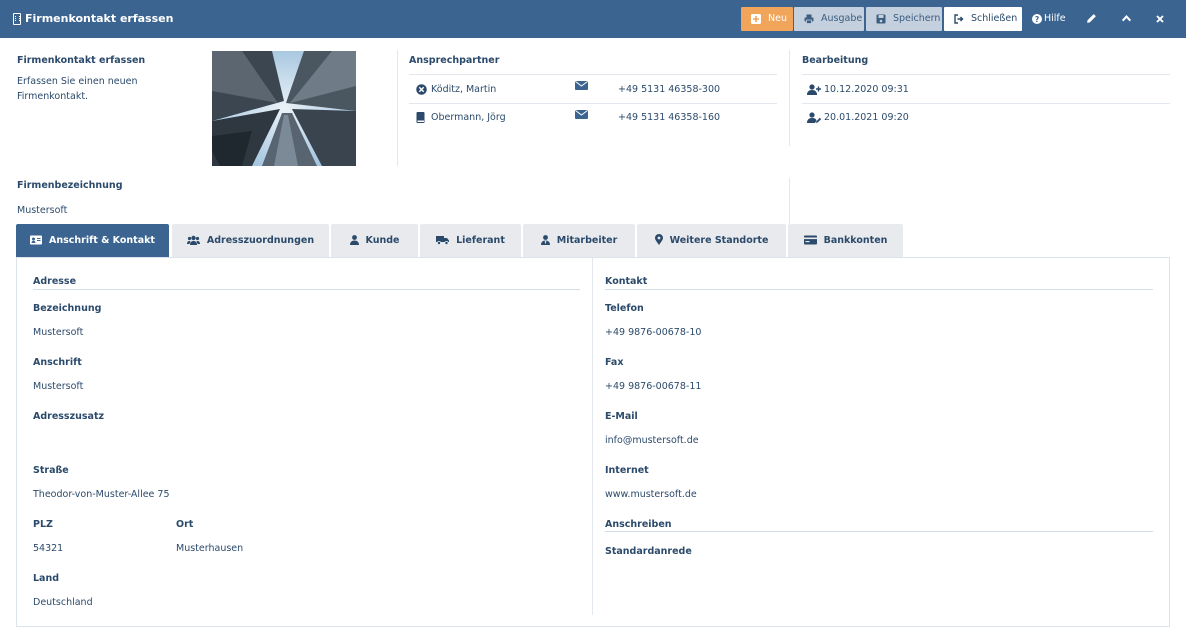 Image resolution: width=1186 pixels, height=627 pixels. I want to click on close-form-button: Schließen, so click(983, 19).